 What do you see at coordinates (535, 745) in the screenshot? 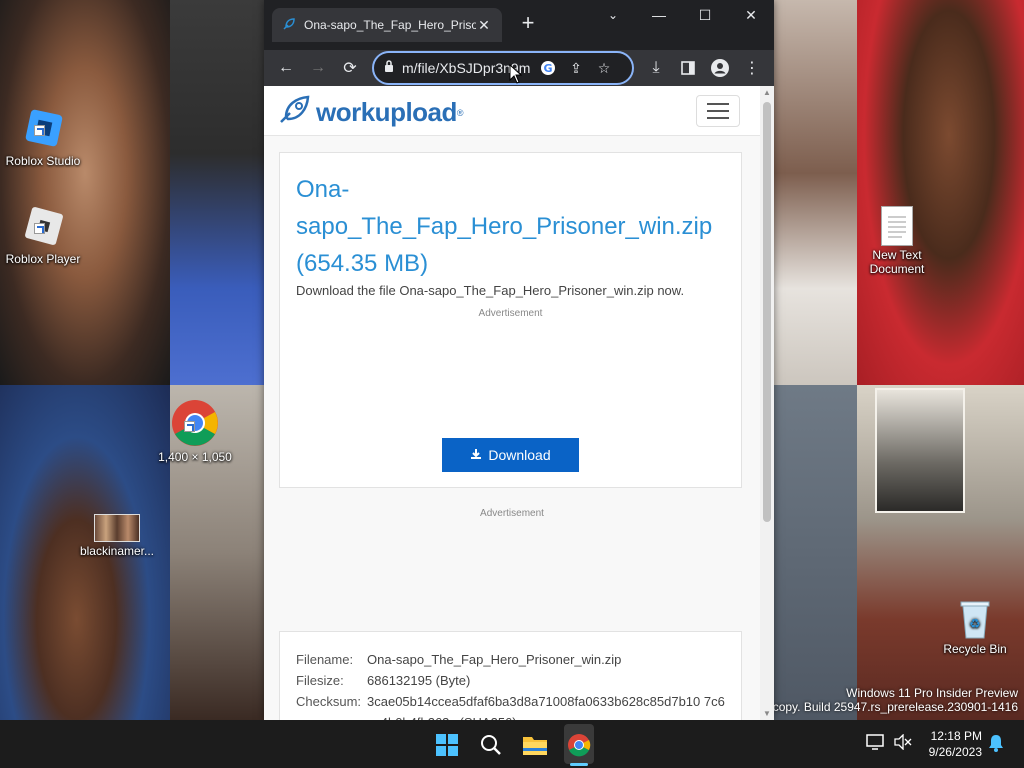
I see `file-explorer-icon` at bounding box center [535, 745].